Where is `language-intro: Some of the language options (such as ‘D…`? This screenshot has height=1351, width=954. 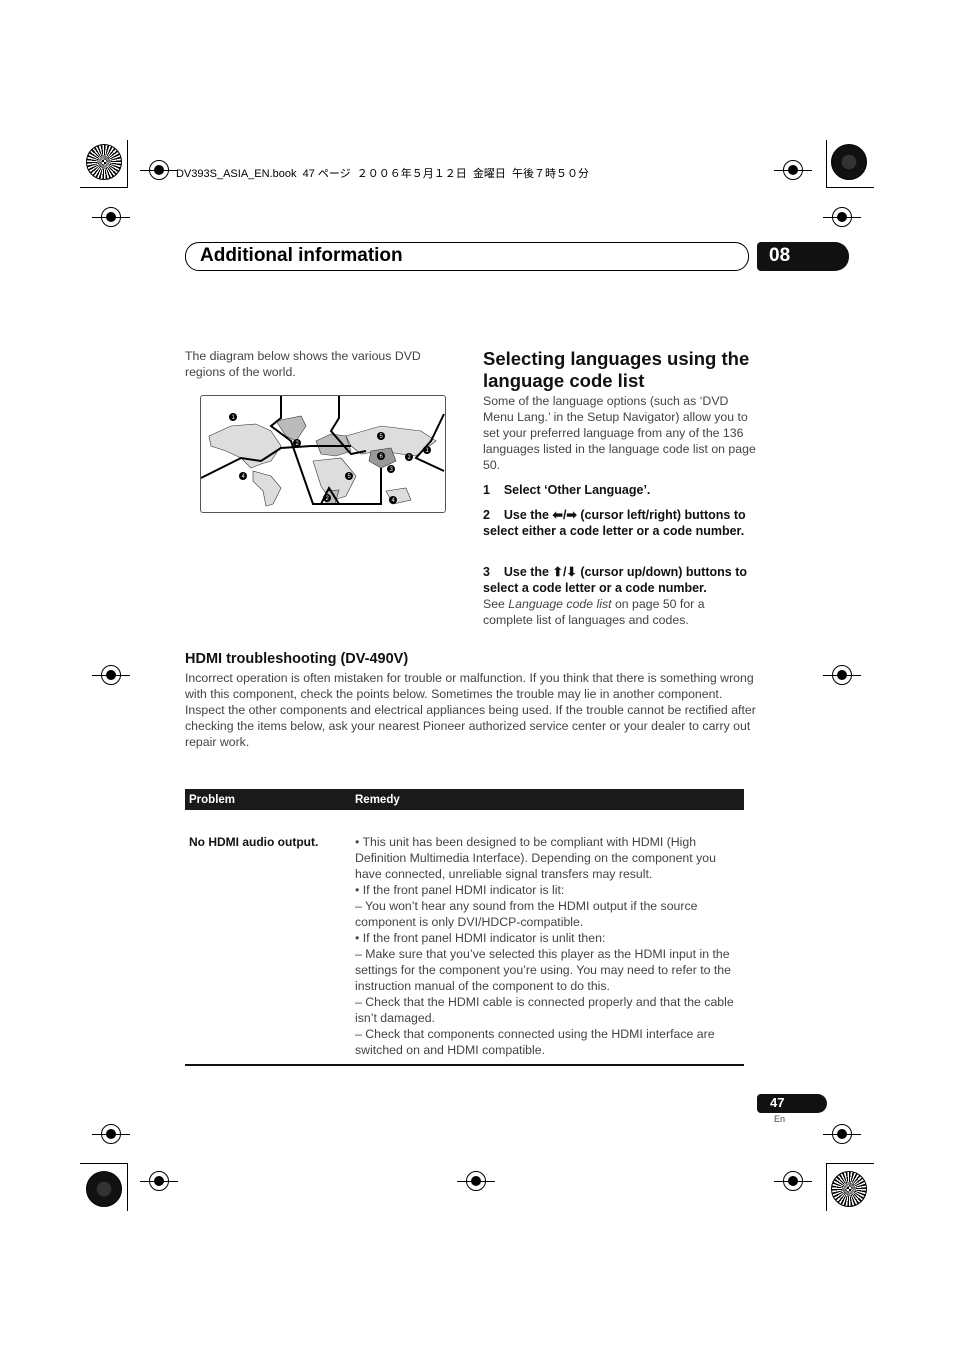
language-intro: Some of the language options (such as ‘D… is located at coordinates (619, 433).